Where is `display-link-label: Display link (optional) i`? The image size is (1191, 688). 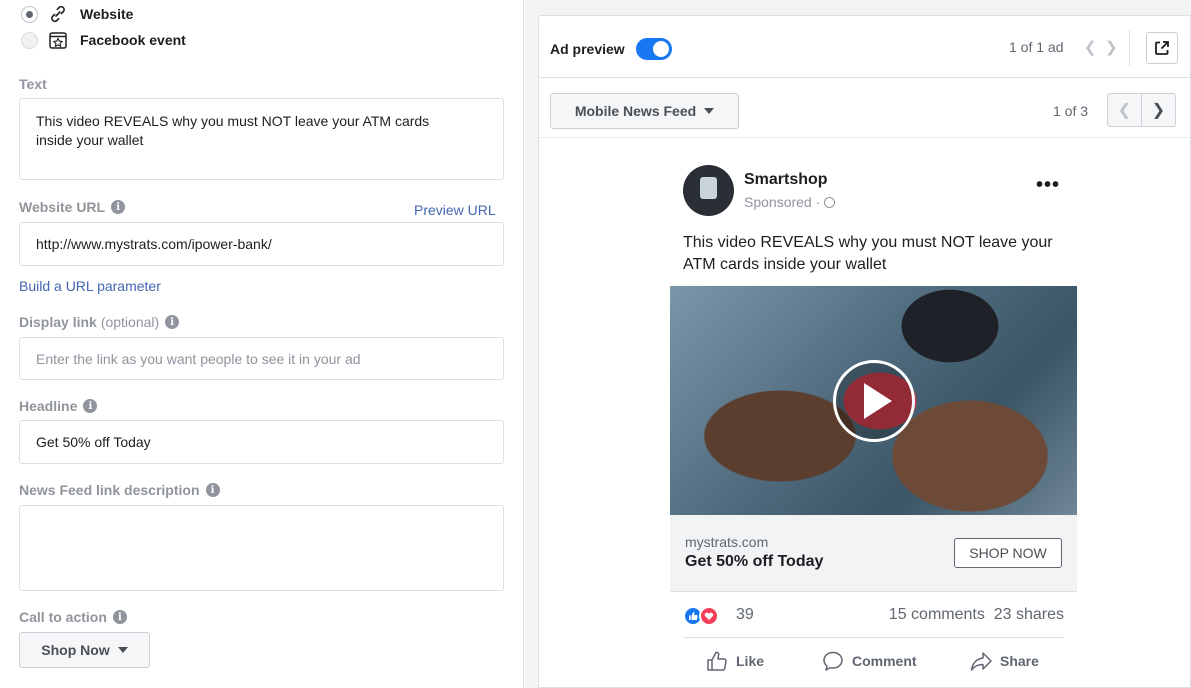
display-link-label: Display link (optional) i is located at coordinates (99, 322).